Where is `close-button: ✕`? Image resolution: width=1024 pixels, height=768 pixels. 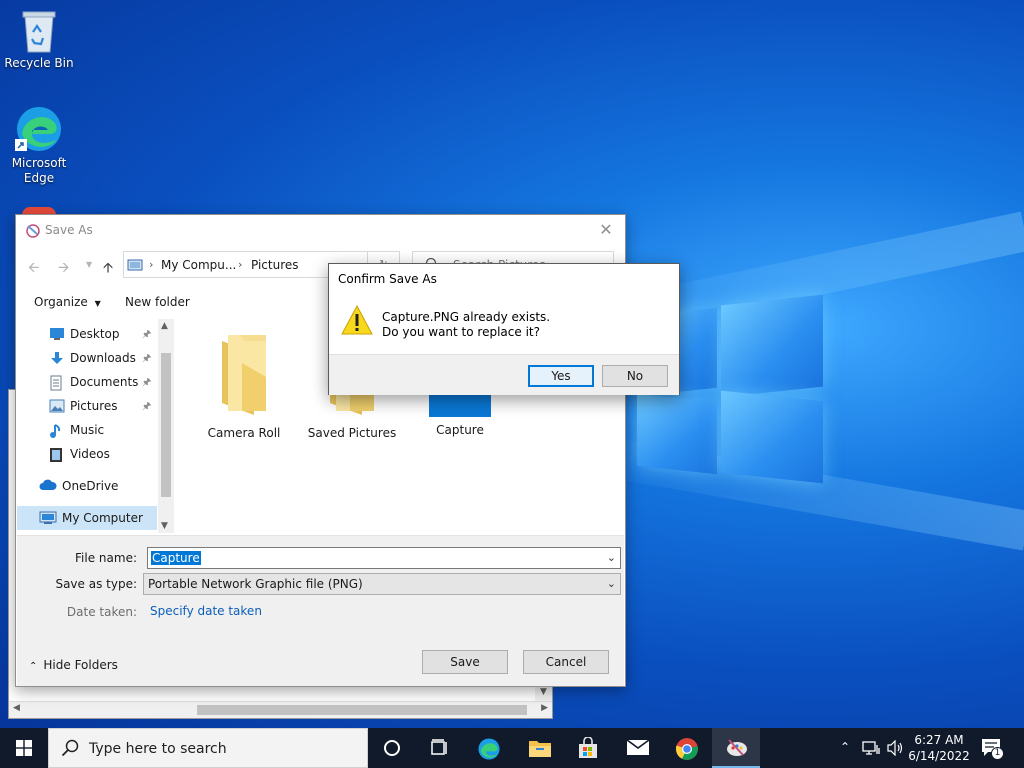 close-button: ✕ is located at coordinates (606, 229).